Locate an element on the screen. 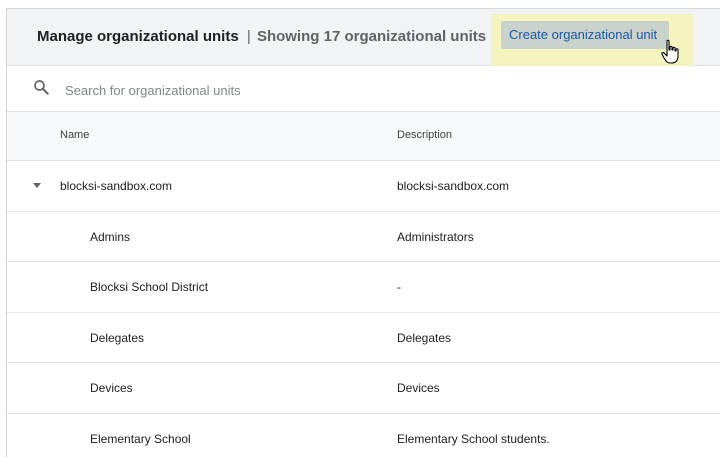 The width and height of the screenshot is (720, 457). org-unit-name: blocksi-sandbox.com is located at coordinates (116, 186).